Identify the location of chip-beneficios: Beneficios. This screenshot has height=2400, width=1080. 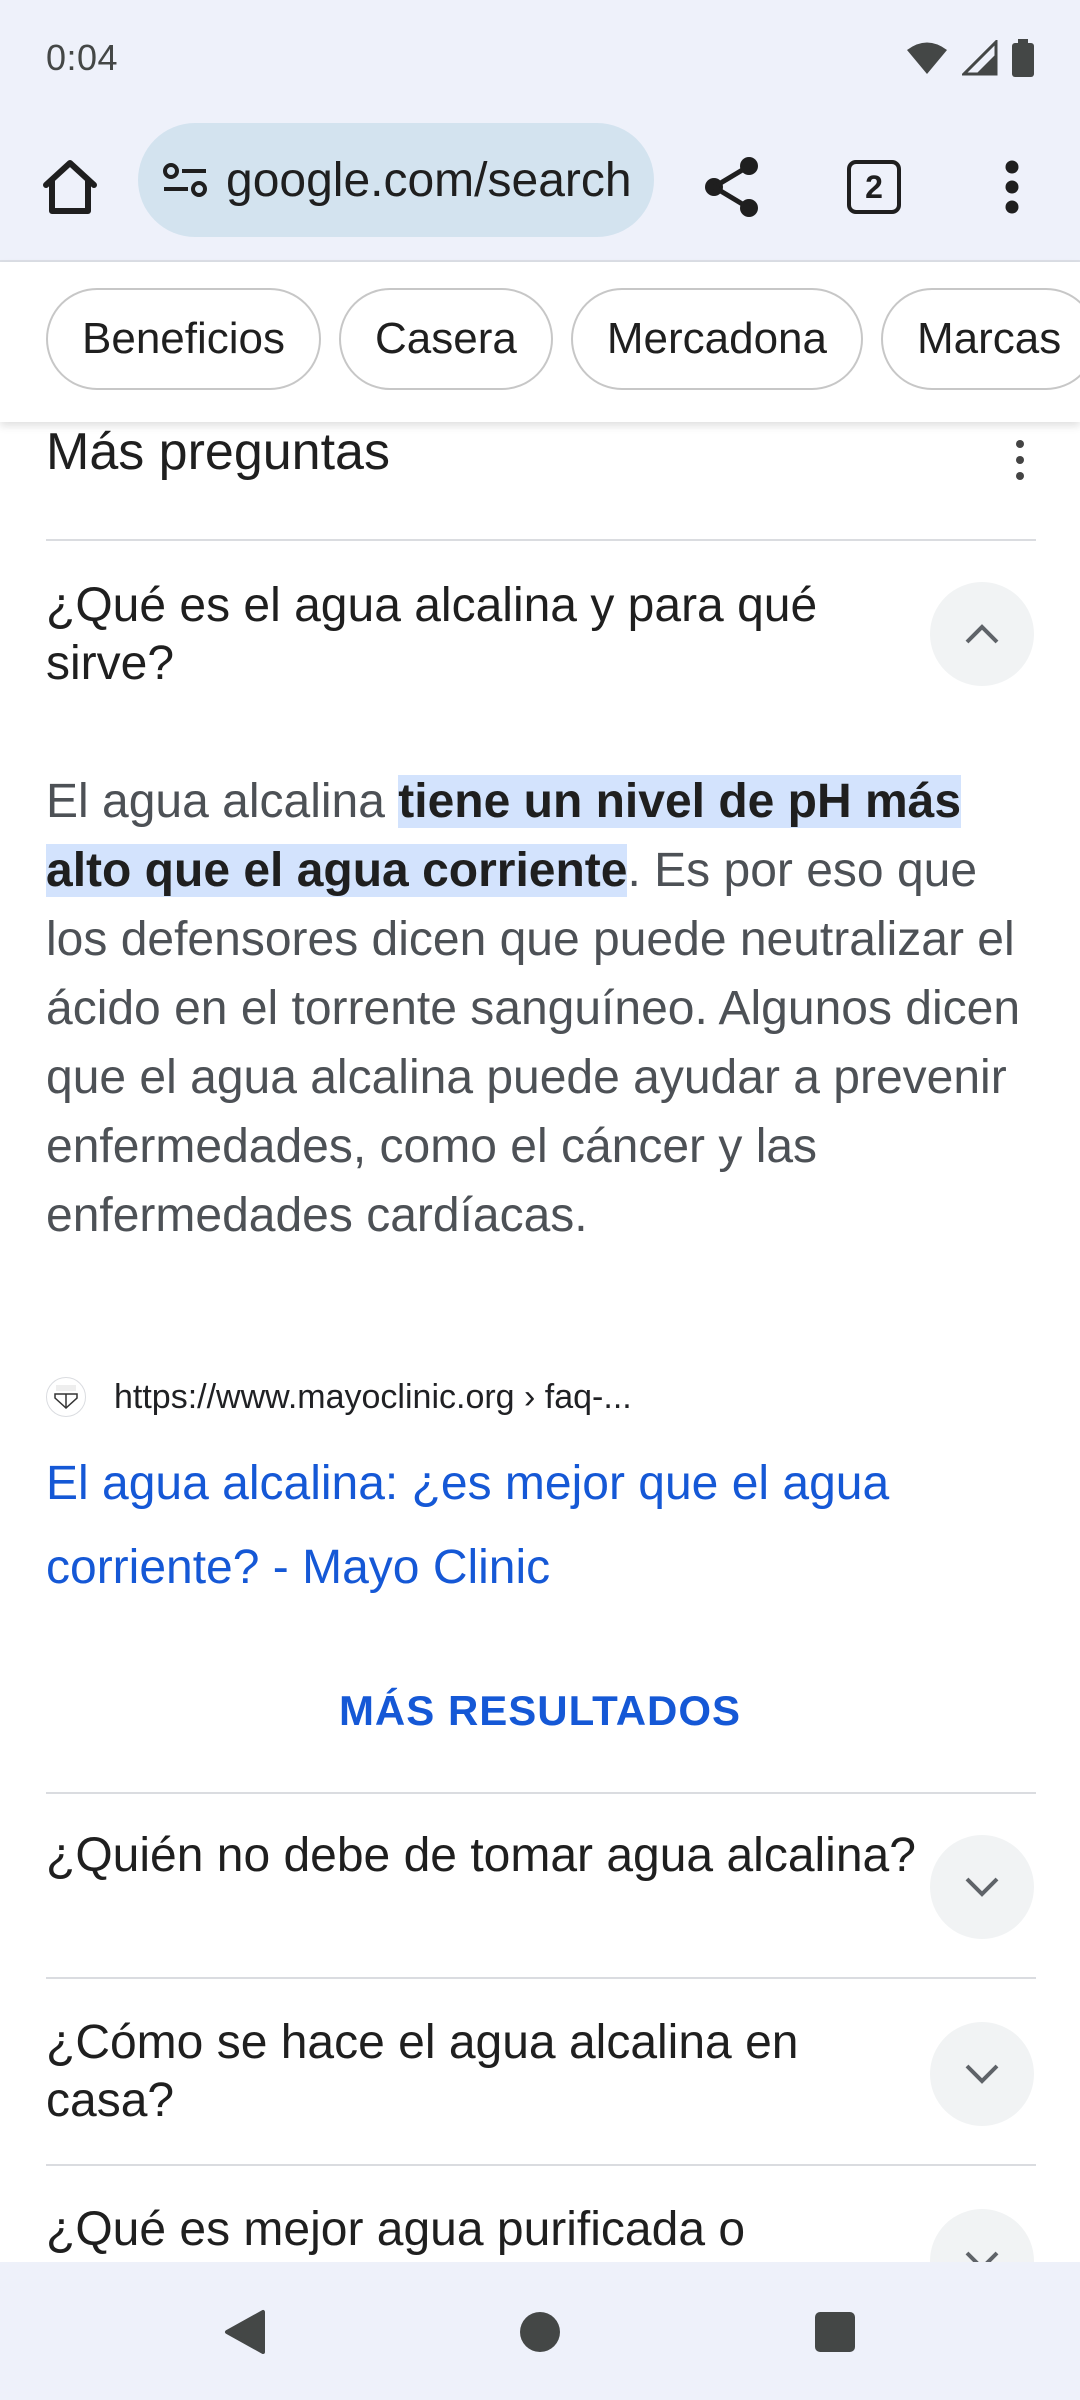
(184, 339).